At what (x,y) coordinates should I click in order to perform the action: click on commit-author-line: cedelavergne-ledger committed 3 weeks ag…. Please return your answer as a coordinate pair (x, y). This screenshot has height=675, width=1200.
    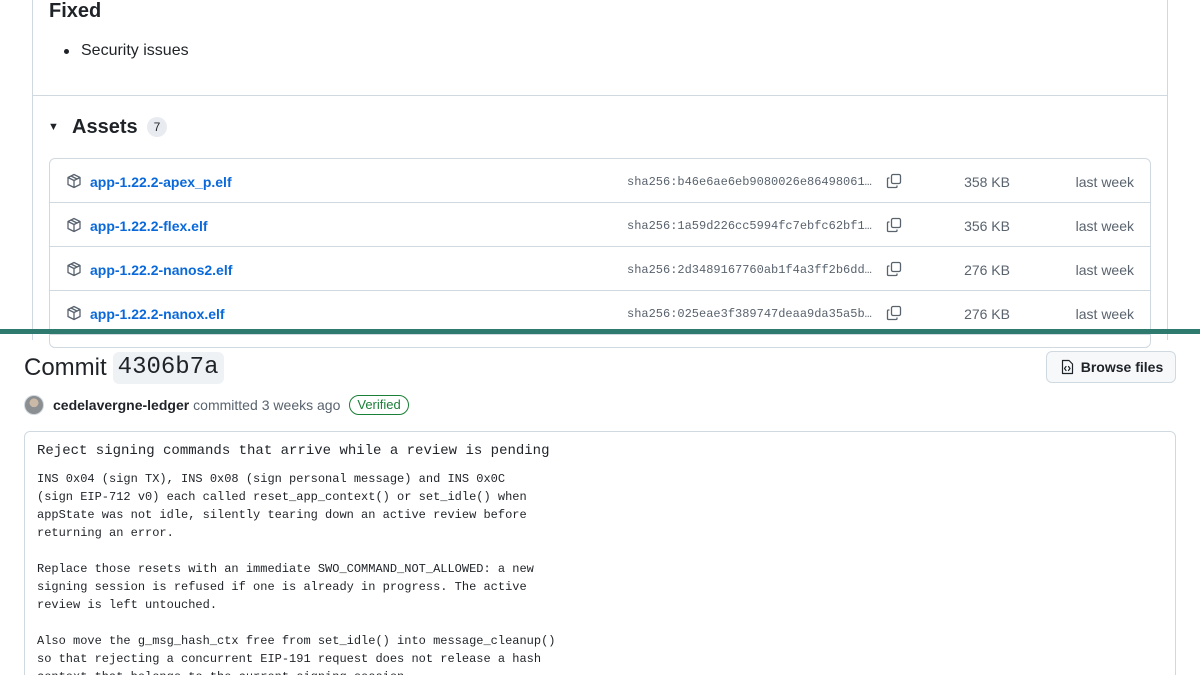
    Looking at the image, I should click on (216, 405).